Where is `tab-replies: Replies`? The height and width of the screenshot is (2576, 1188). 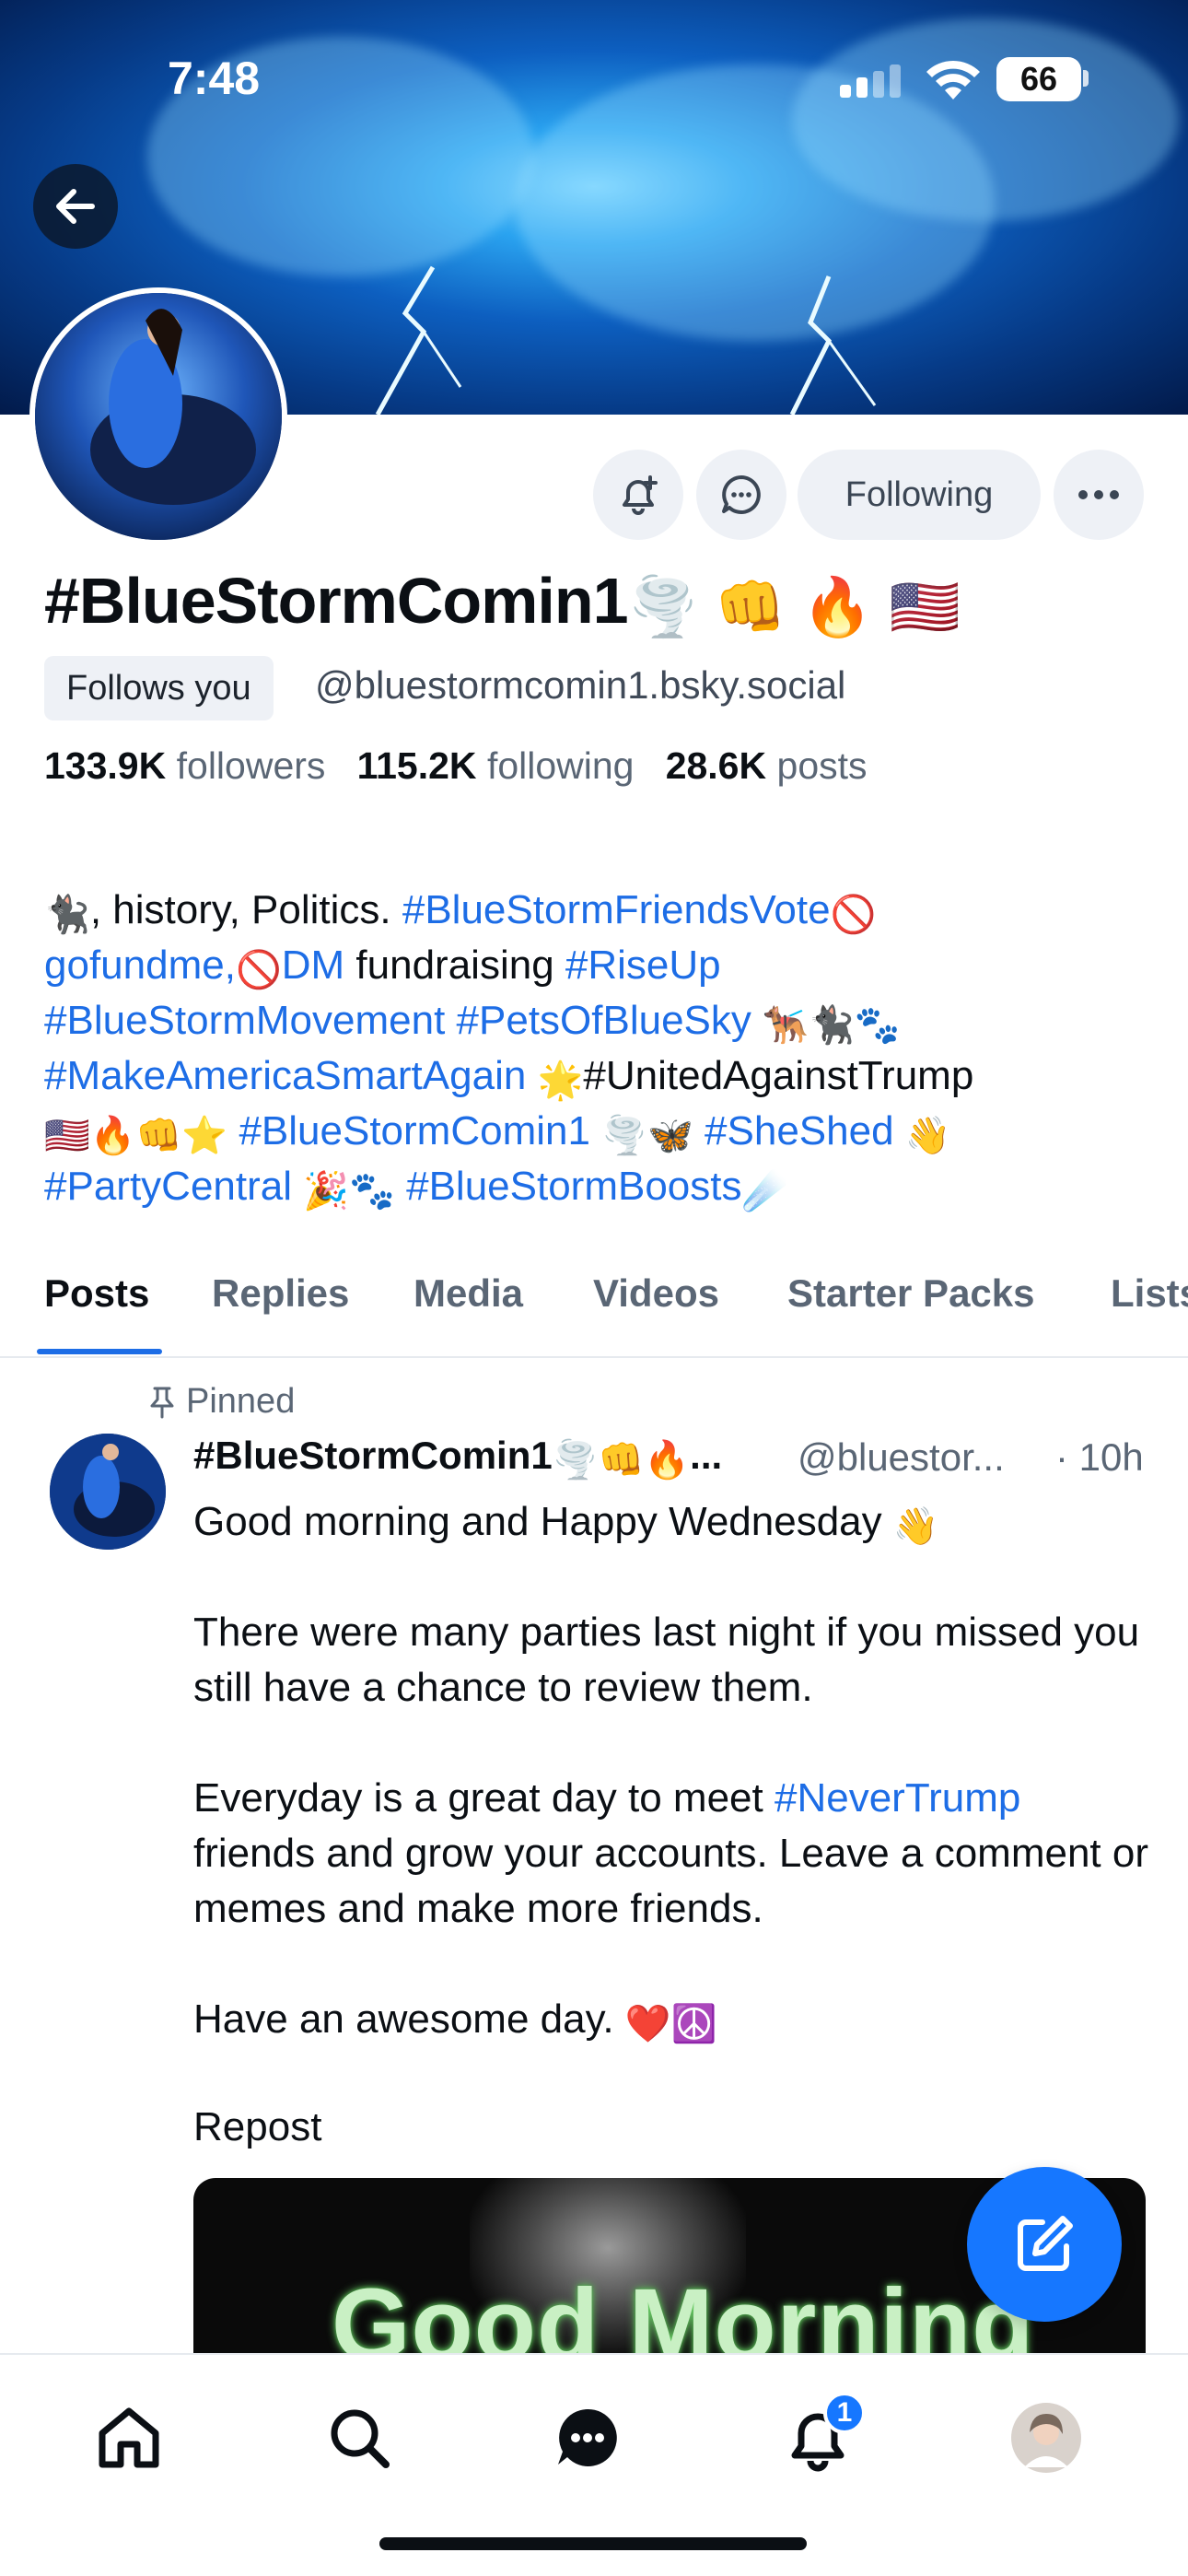
tab-replies: Replies is located at coordinates (280, 1293).